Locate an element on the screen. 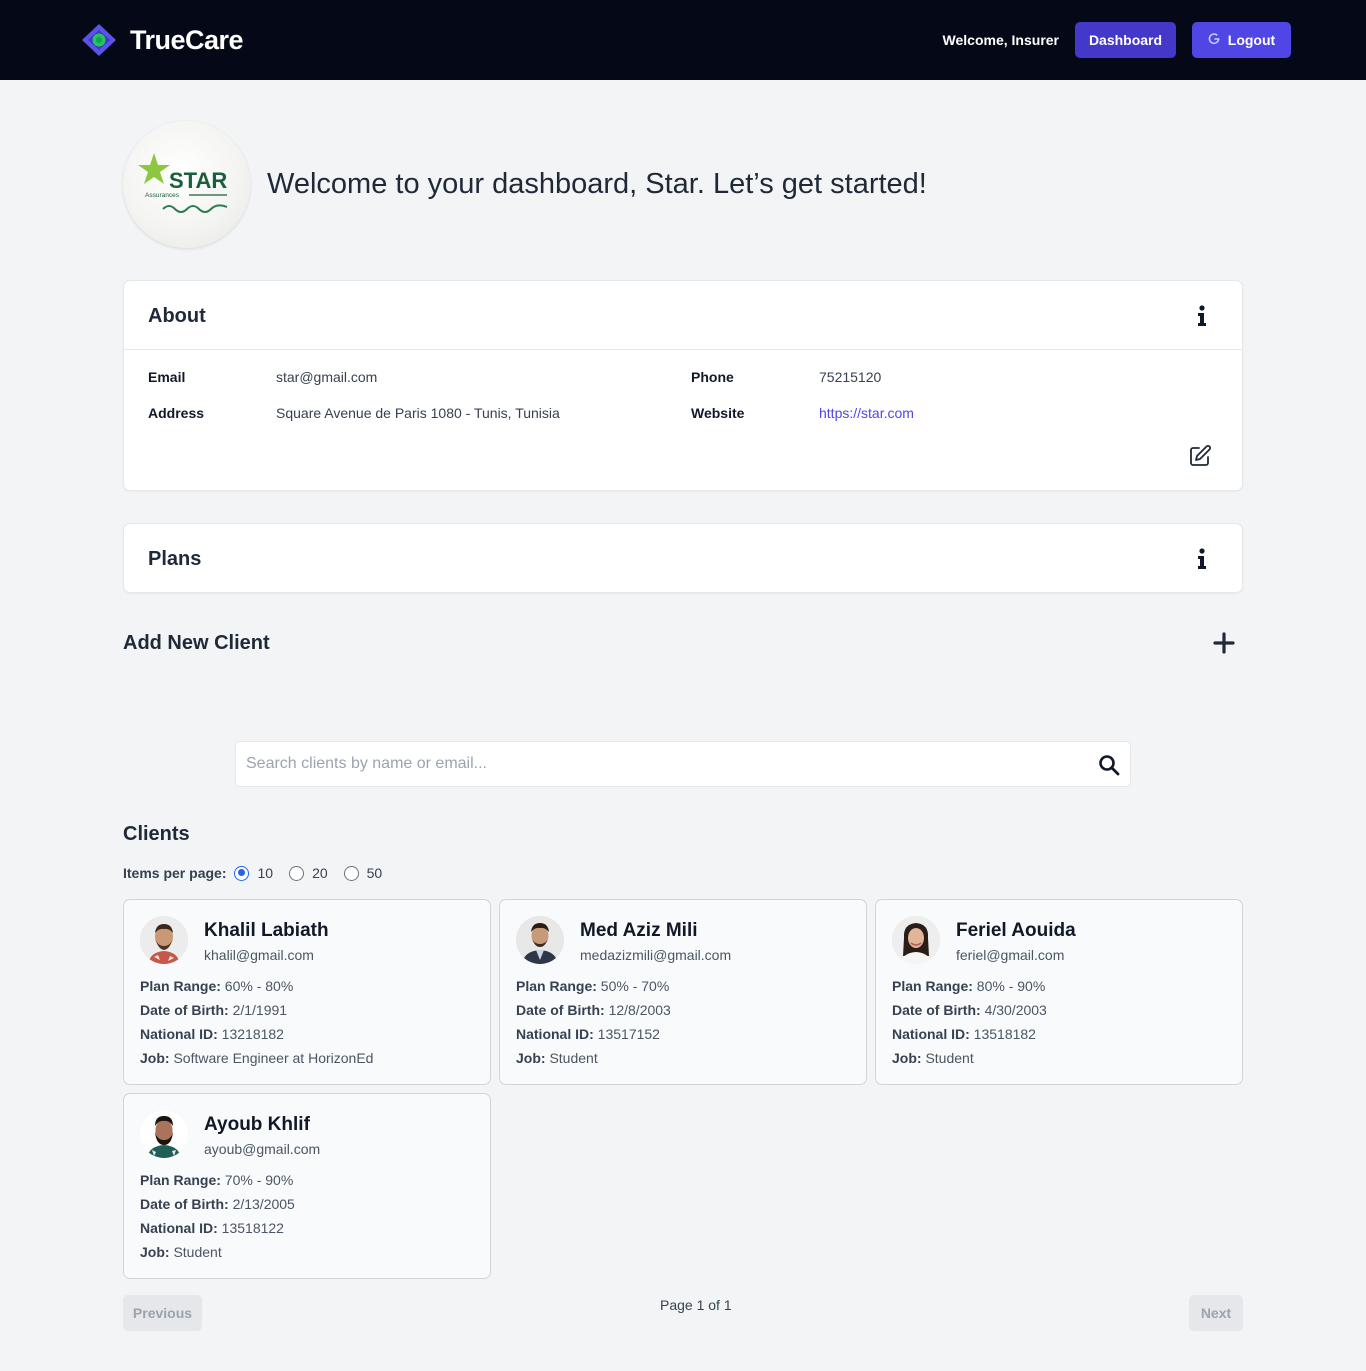 The height and width of the screenshot is (1371, 1366). add-client-plus-icon is located at coordinates (1224, 643).